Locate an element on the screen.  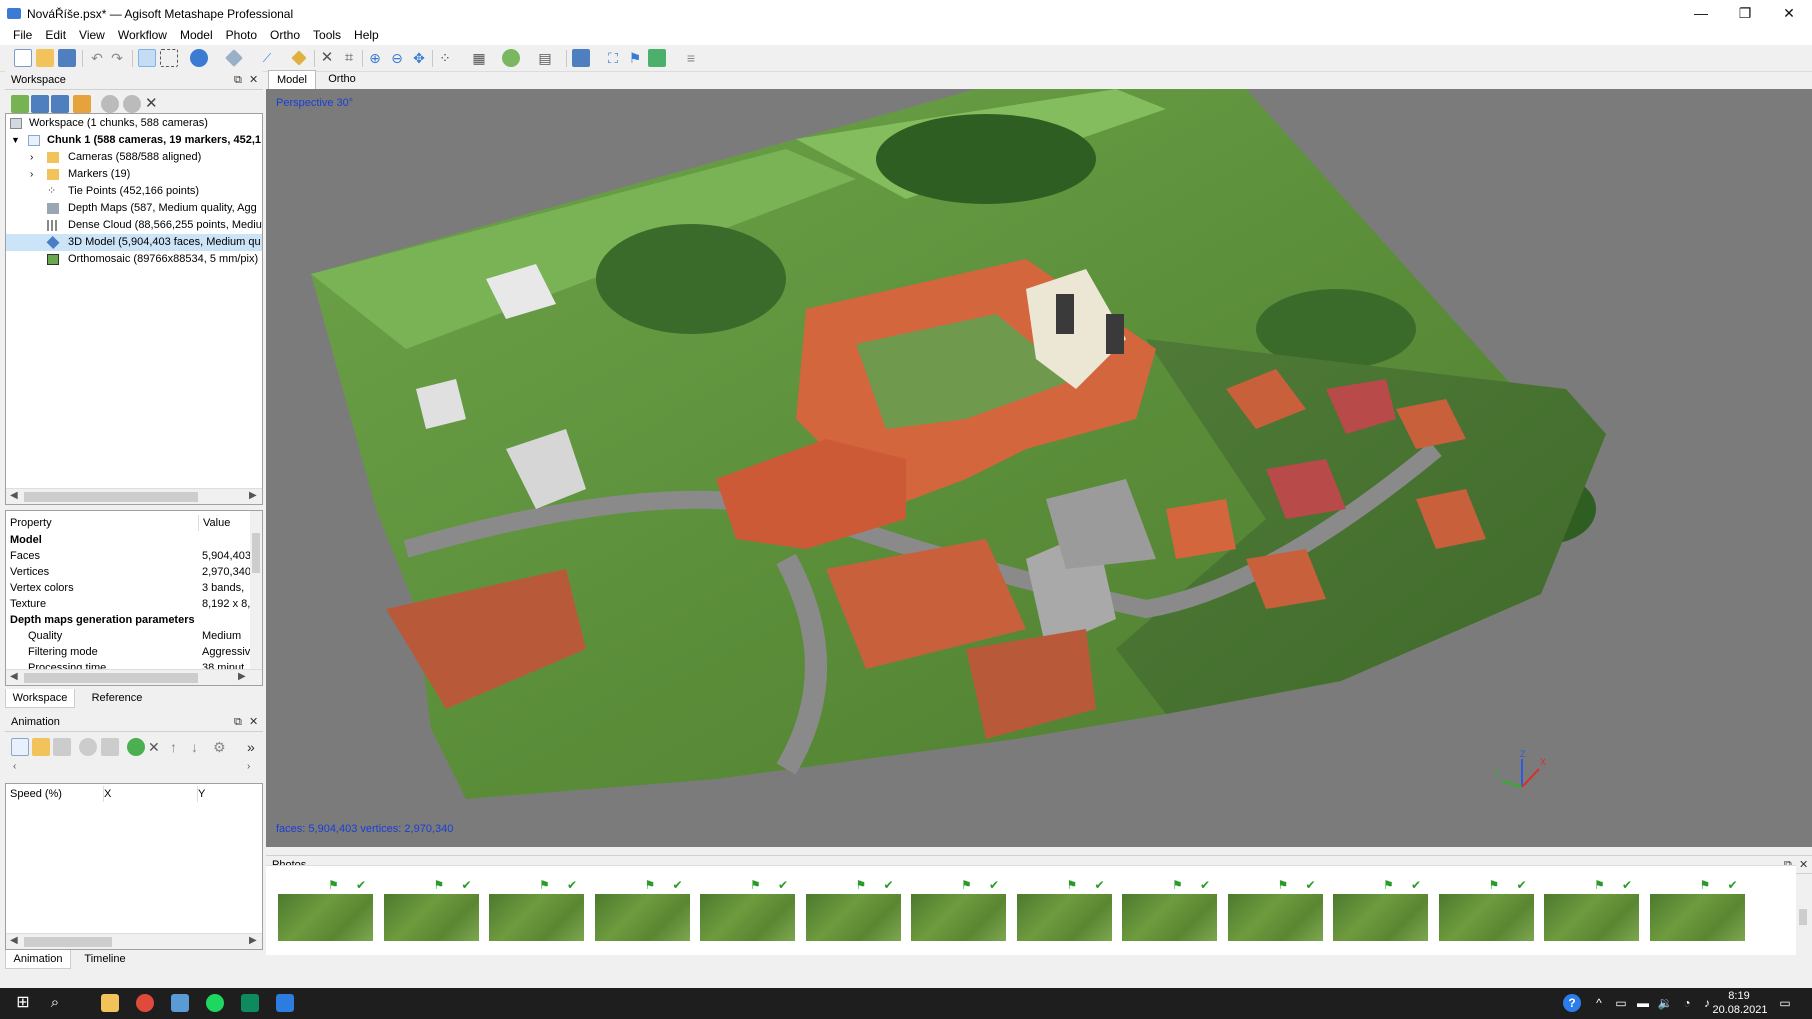
tab-model: Model is located at coordinates (292, 79).